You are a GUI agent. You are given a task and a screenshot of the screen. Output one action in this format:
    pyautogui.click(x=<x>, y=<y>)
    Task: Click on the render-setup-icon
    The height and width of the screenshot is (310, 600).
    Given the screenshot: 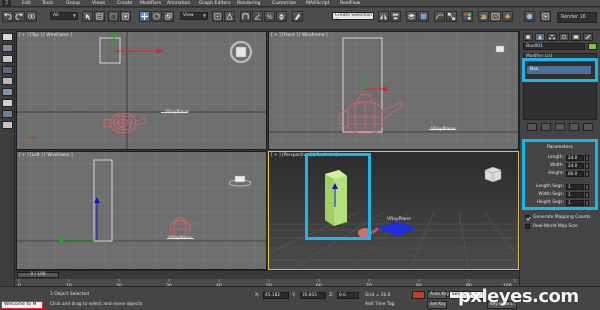 What is the action you would take?
    pyautogui.click(x=483, y=16)
    